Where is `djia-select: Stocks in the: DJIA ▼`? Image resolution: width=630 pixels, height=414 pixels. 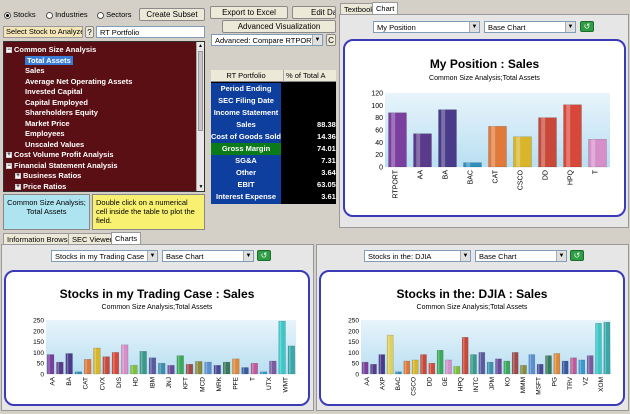
djia-select: Stocks in the: DJIA ▼ is located at coordinates (417, 256).